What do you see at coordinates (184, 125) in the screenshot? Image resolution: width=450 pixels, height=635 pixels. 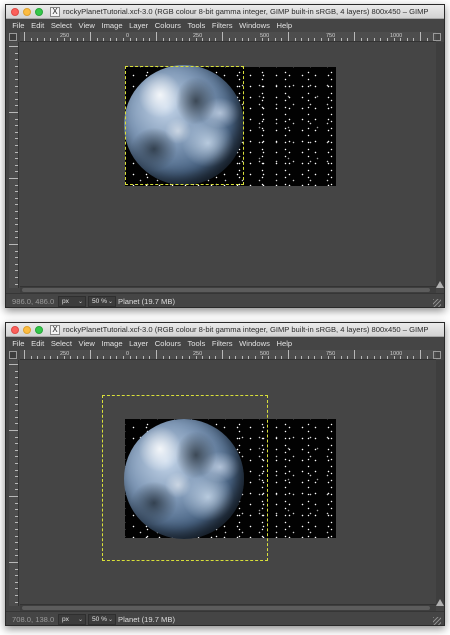 I see `layer-boundary-marquee` at bounding box center [184, 125].